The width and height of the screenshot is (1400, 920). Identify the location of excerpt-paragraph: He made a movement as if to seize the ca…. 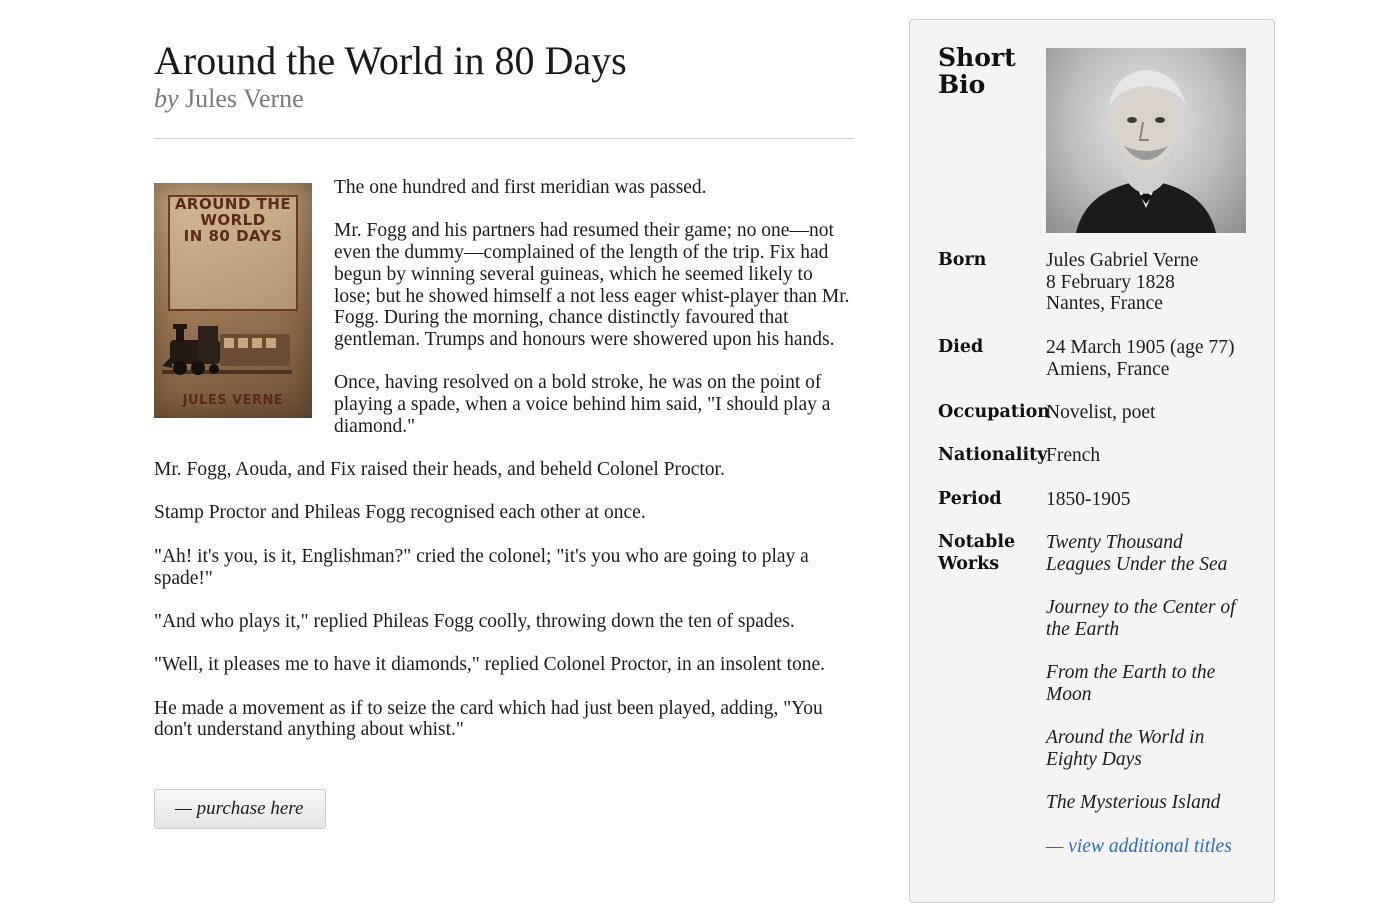
(488, 719).